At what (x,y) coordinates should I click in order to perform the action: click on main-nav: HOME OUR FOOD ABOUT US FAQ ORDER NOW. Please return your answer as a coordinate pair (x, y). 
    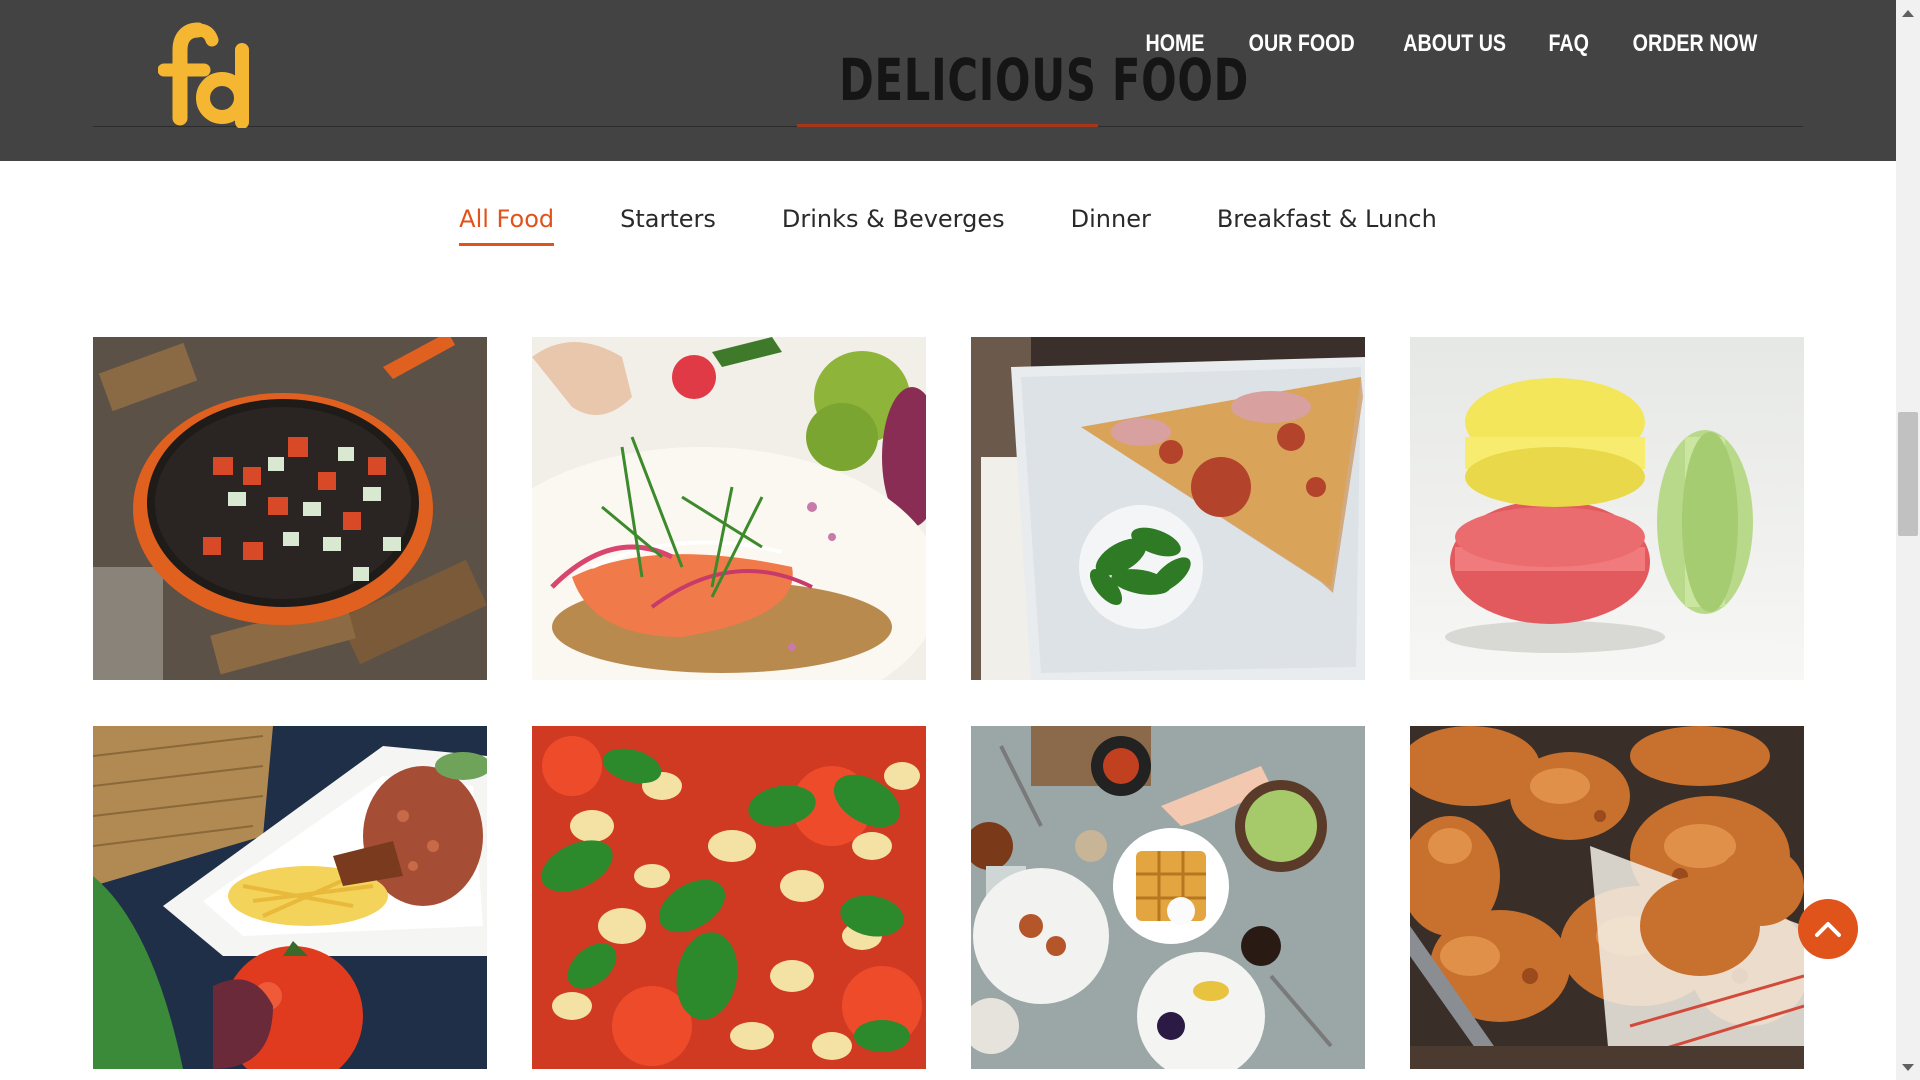
    Looking at the image, I should click on (1455, 44).